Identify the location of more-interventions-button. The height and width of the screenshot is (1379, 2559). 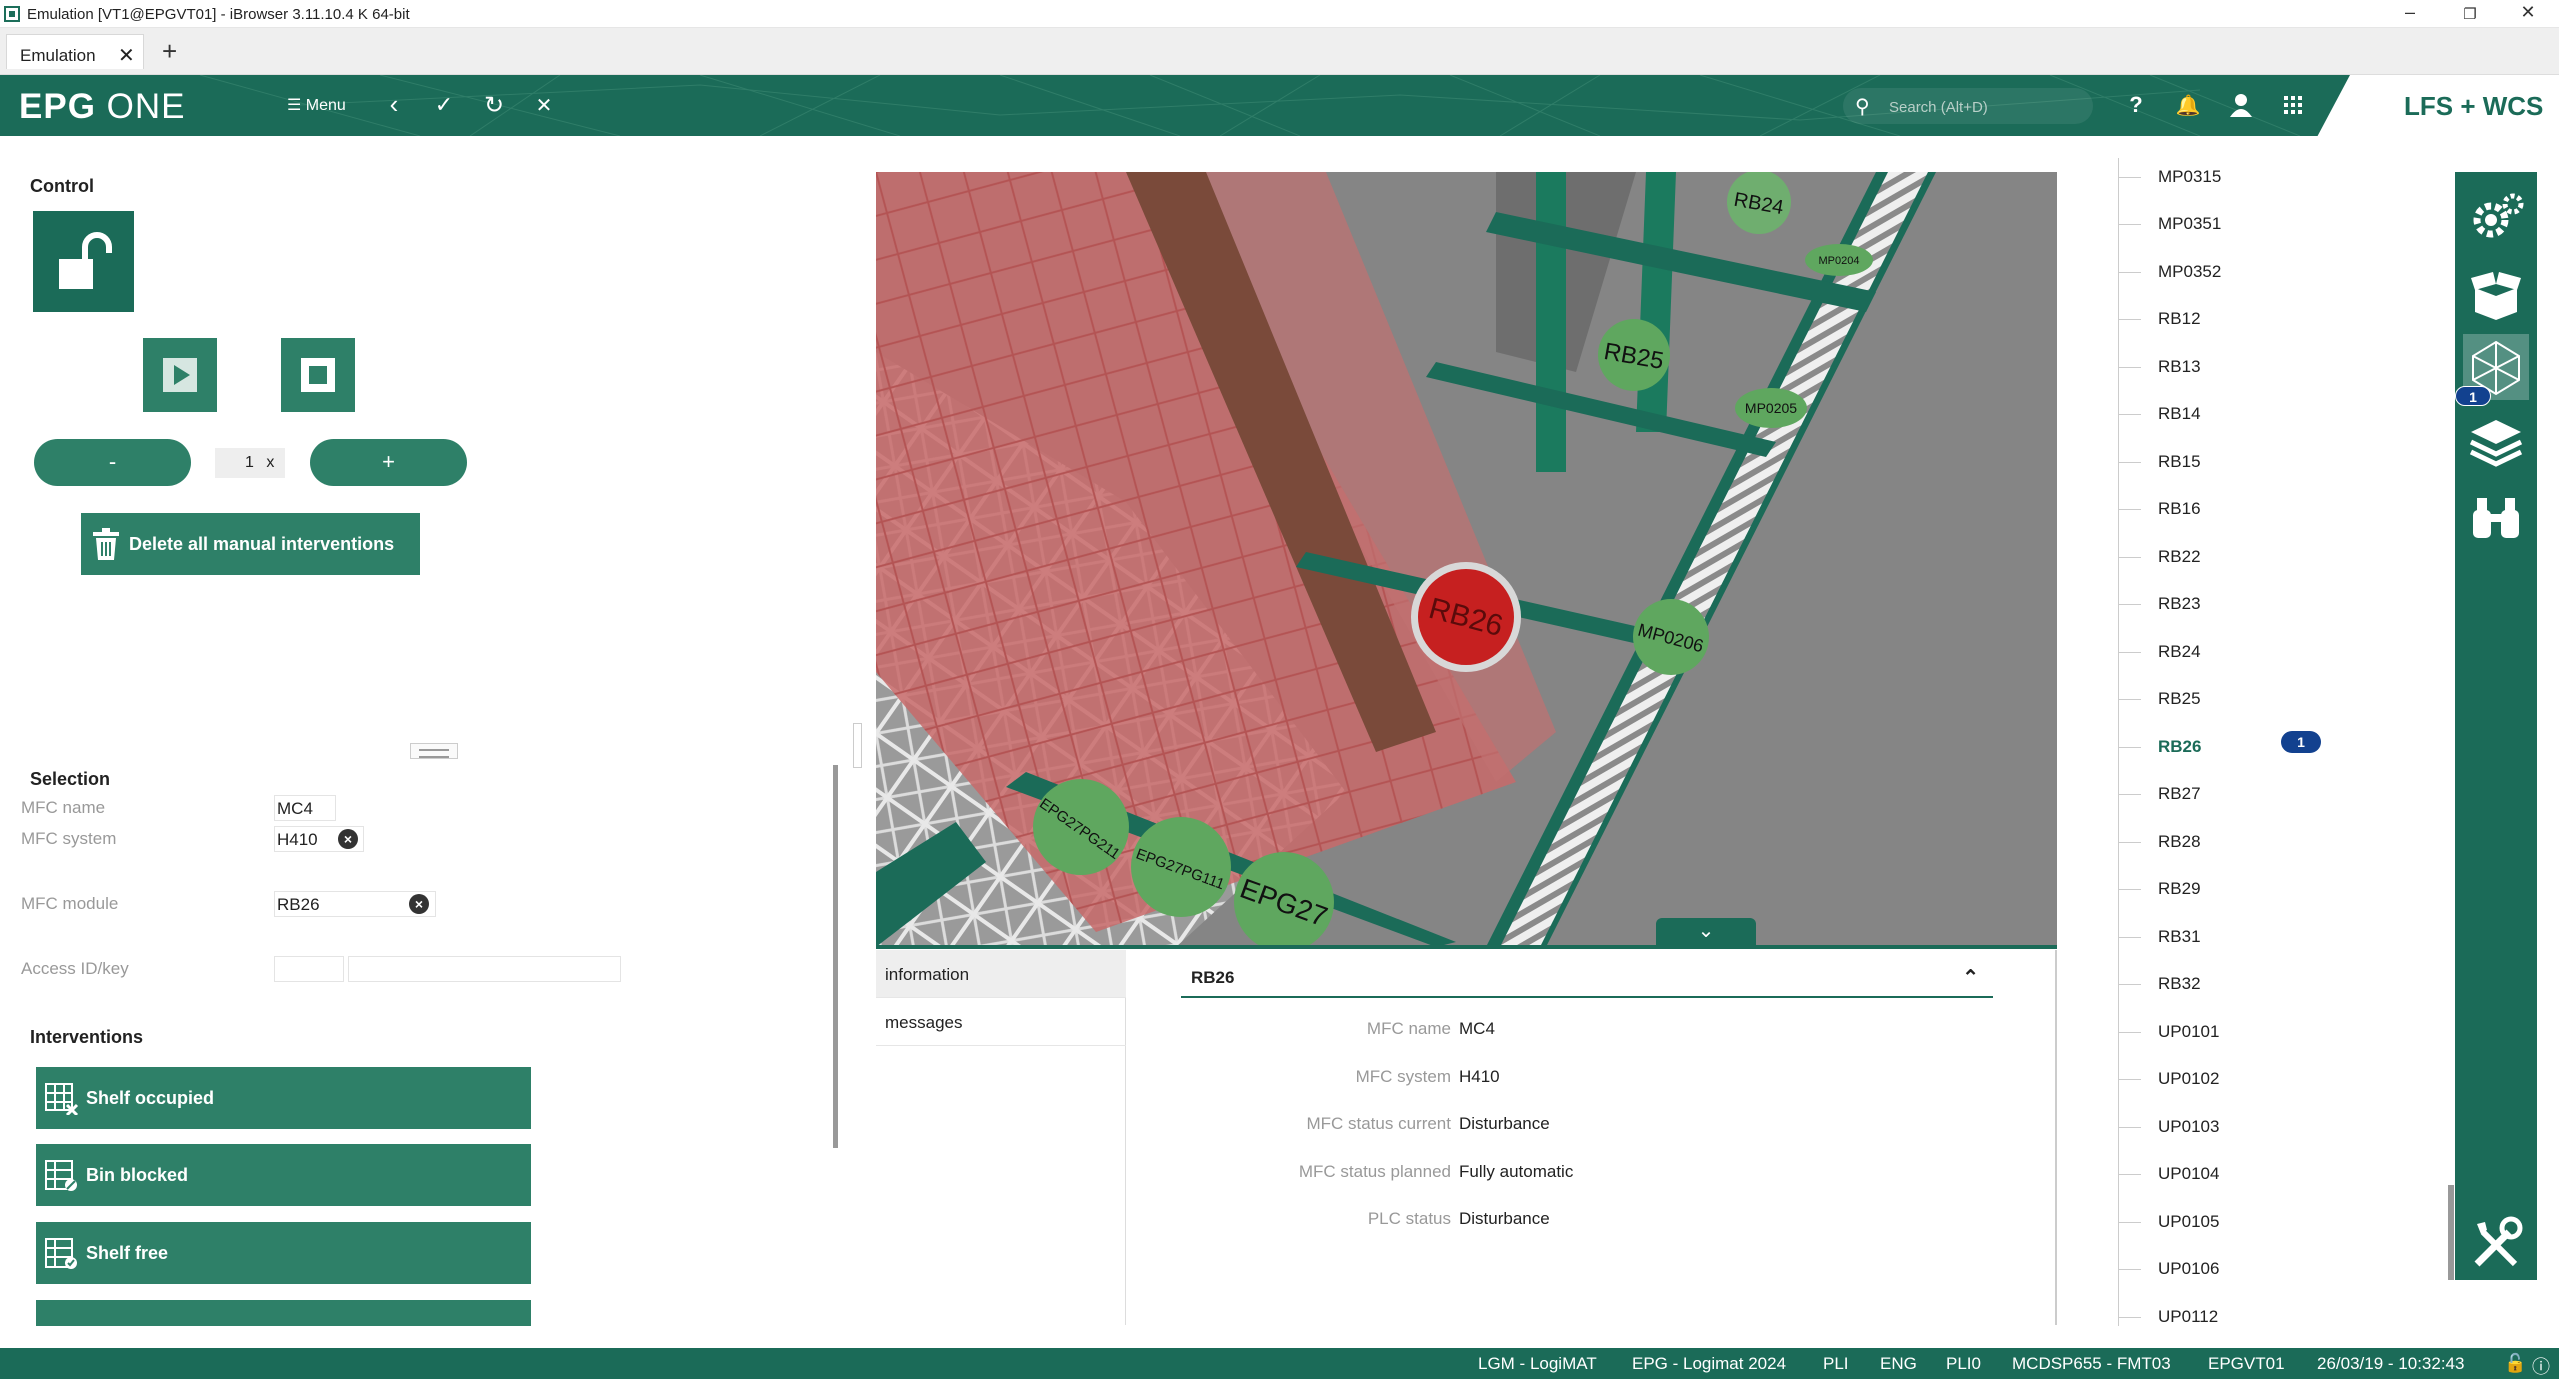
(283, 1313).